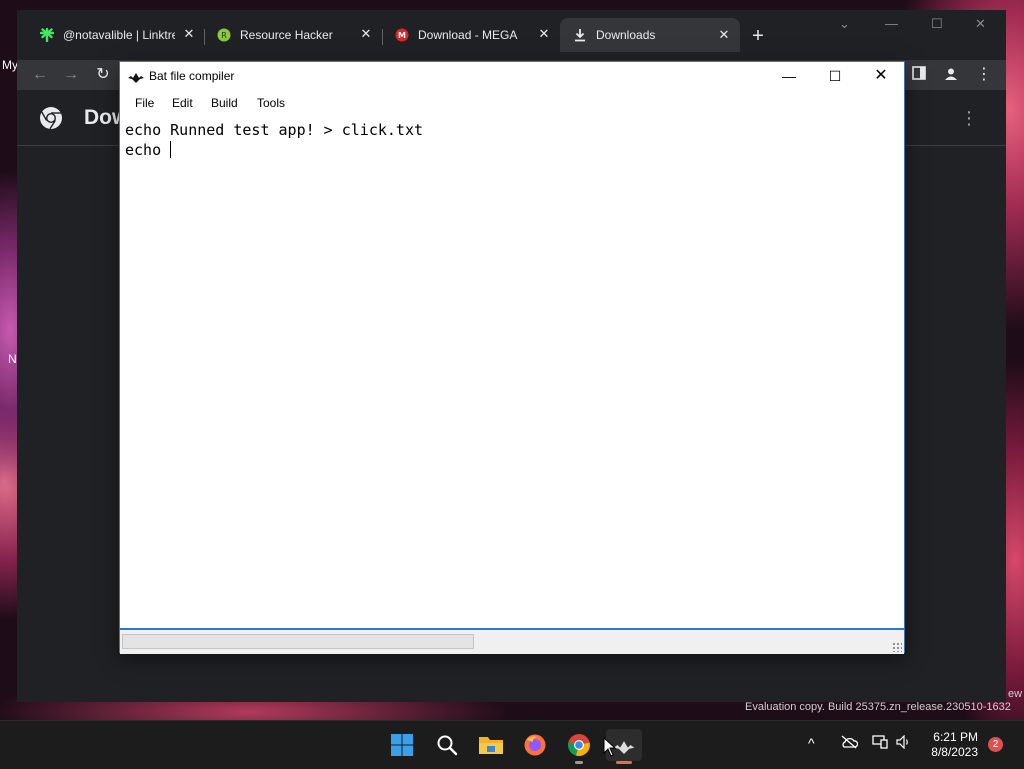 The image size is (1024, 769). What do you see at coordinates (849, 743) in the screenshot?
I see `onedrive-icon` at bounding box center [849, 743].